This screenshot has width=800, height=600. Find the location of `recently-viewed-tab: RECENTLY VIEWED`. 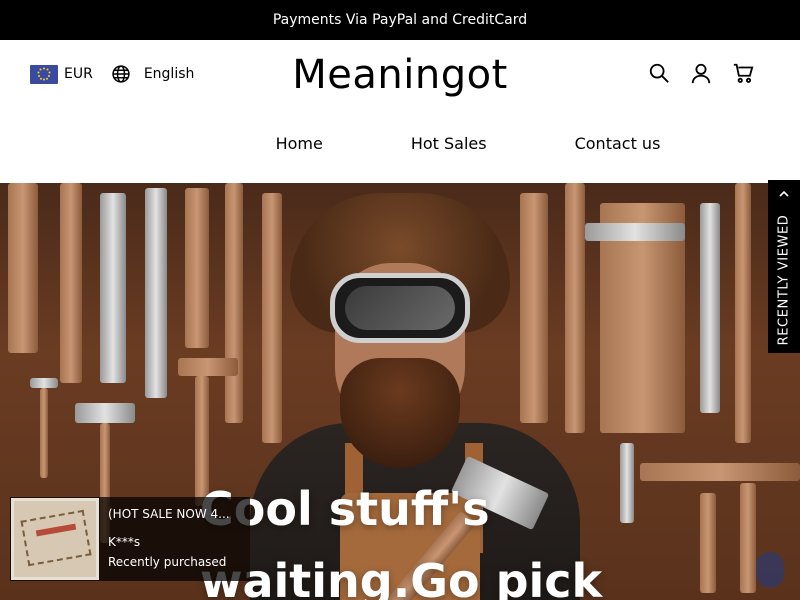

recently-viewed-tab: RECENTLY VIEWED is located at coordinates (784, 266).